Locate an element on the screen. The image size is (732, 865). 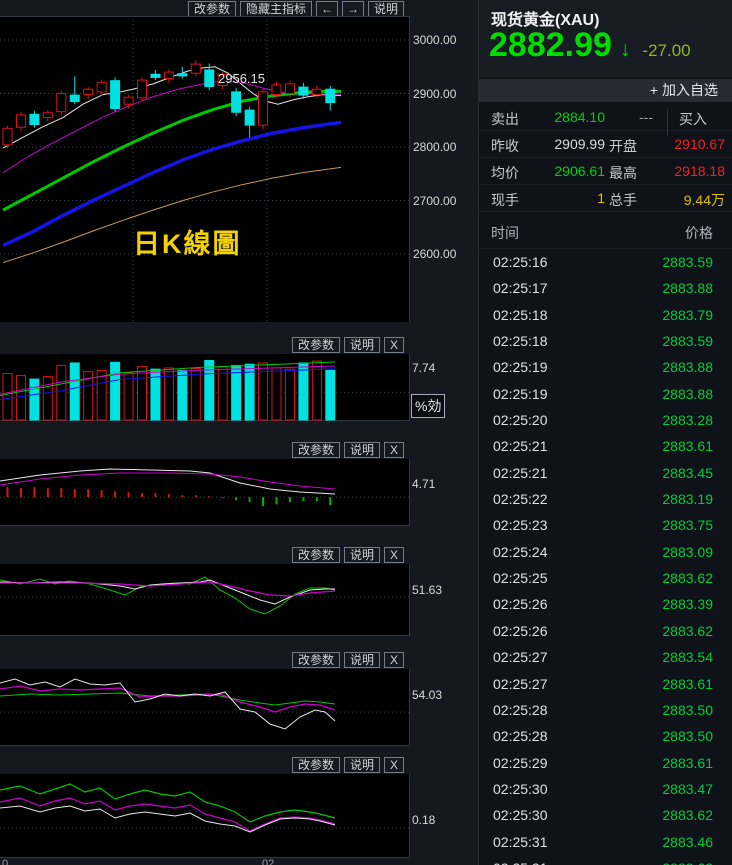
high-label: 最高 is located at coordinates (623, 173).